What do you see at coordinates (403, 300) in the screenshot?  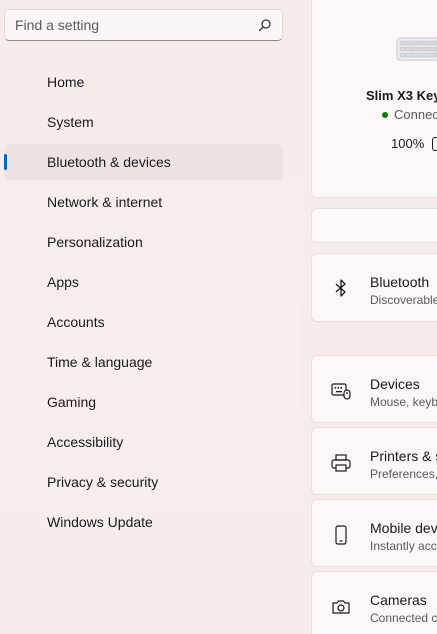 I see `row-subtitle: Discoverable` at bounding box center [403, 300].